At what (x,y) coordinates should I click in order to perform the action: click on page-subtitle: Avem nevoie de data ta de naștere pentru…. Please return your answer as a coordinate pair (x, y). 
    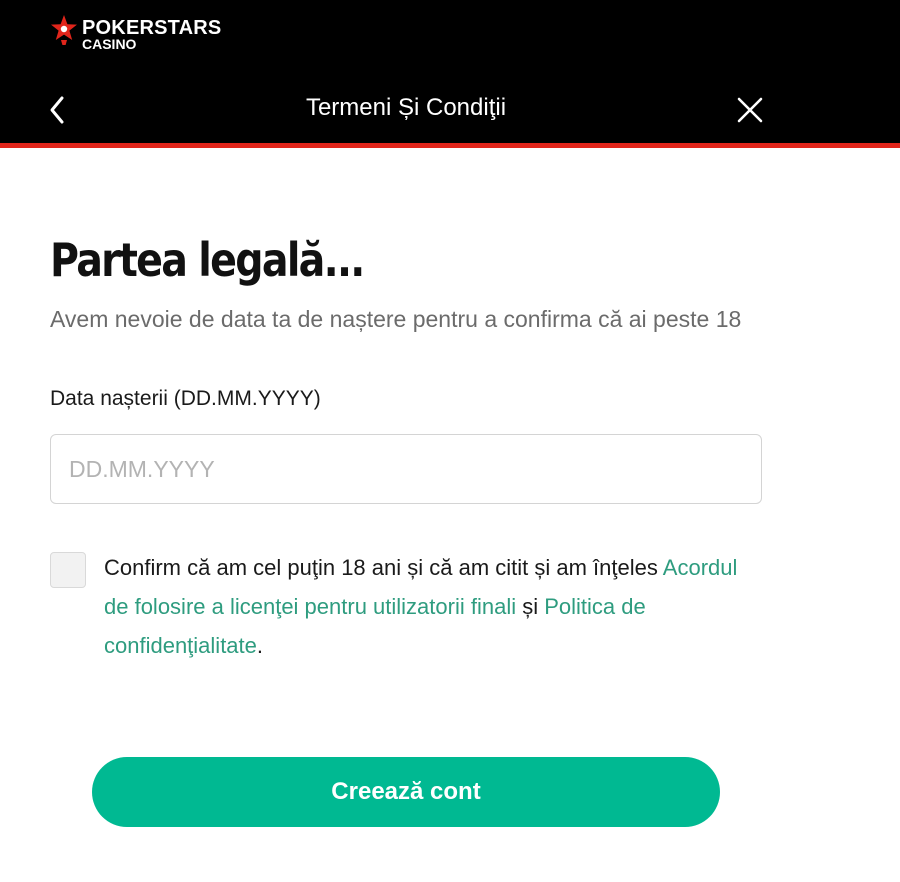
    Looking at the image, I should click on (396, 319).